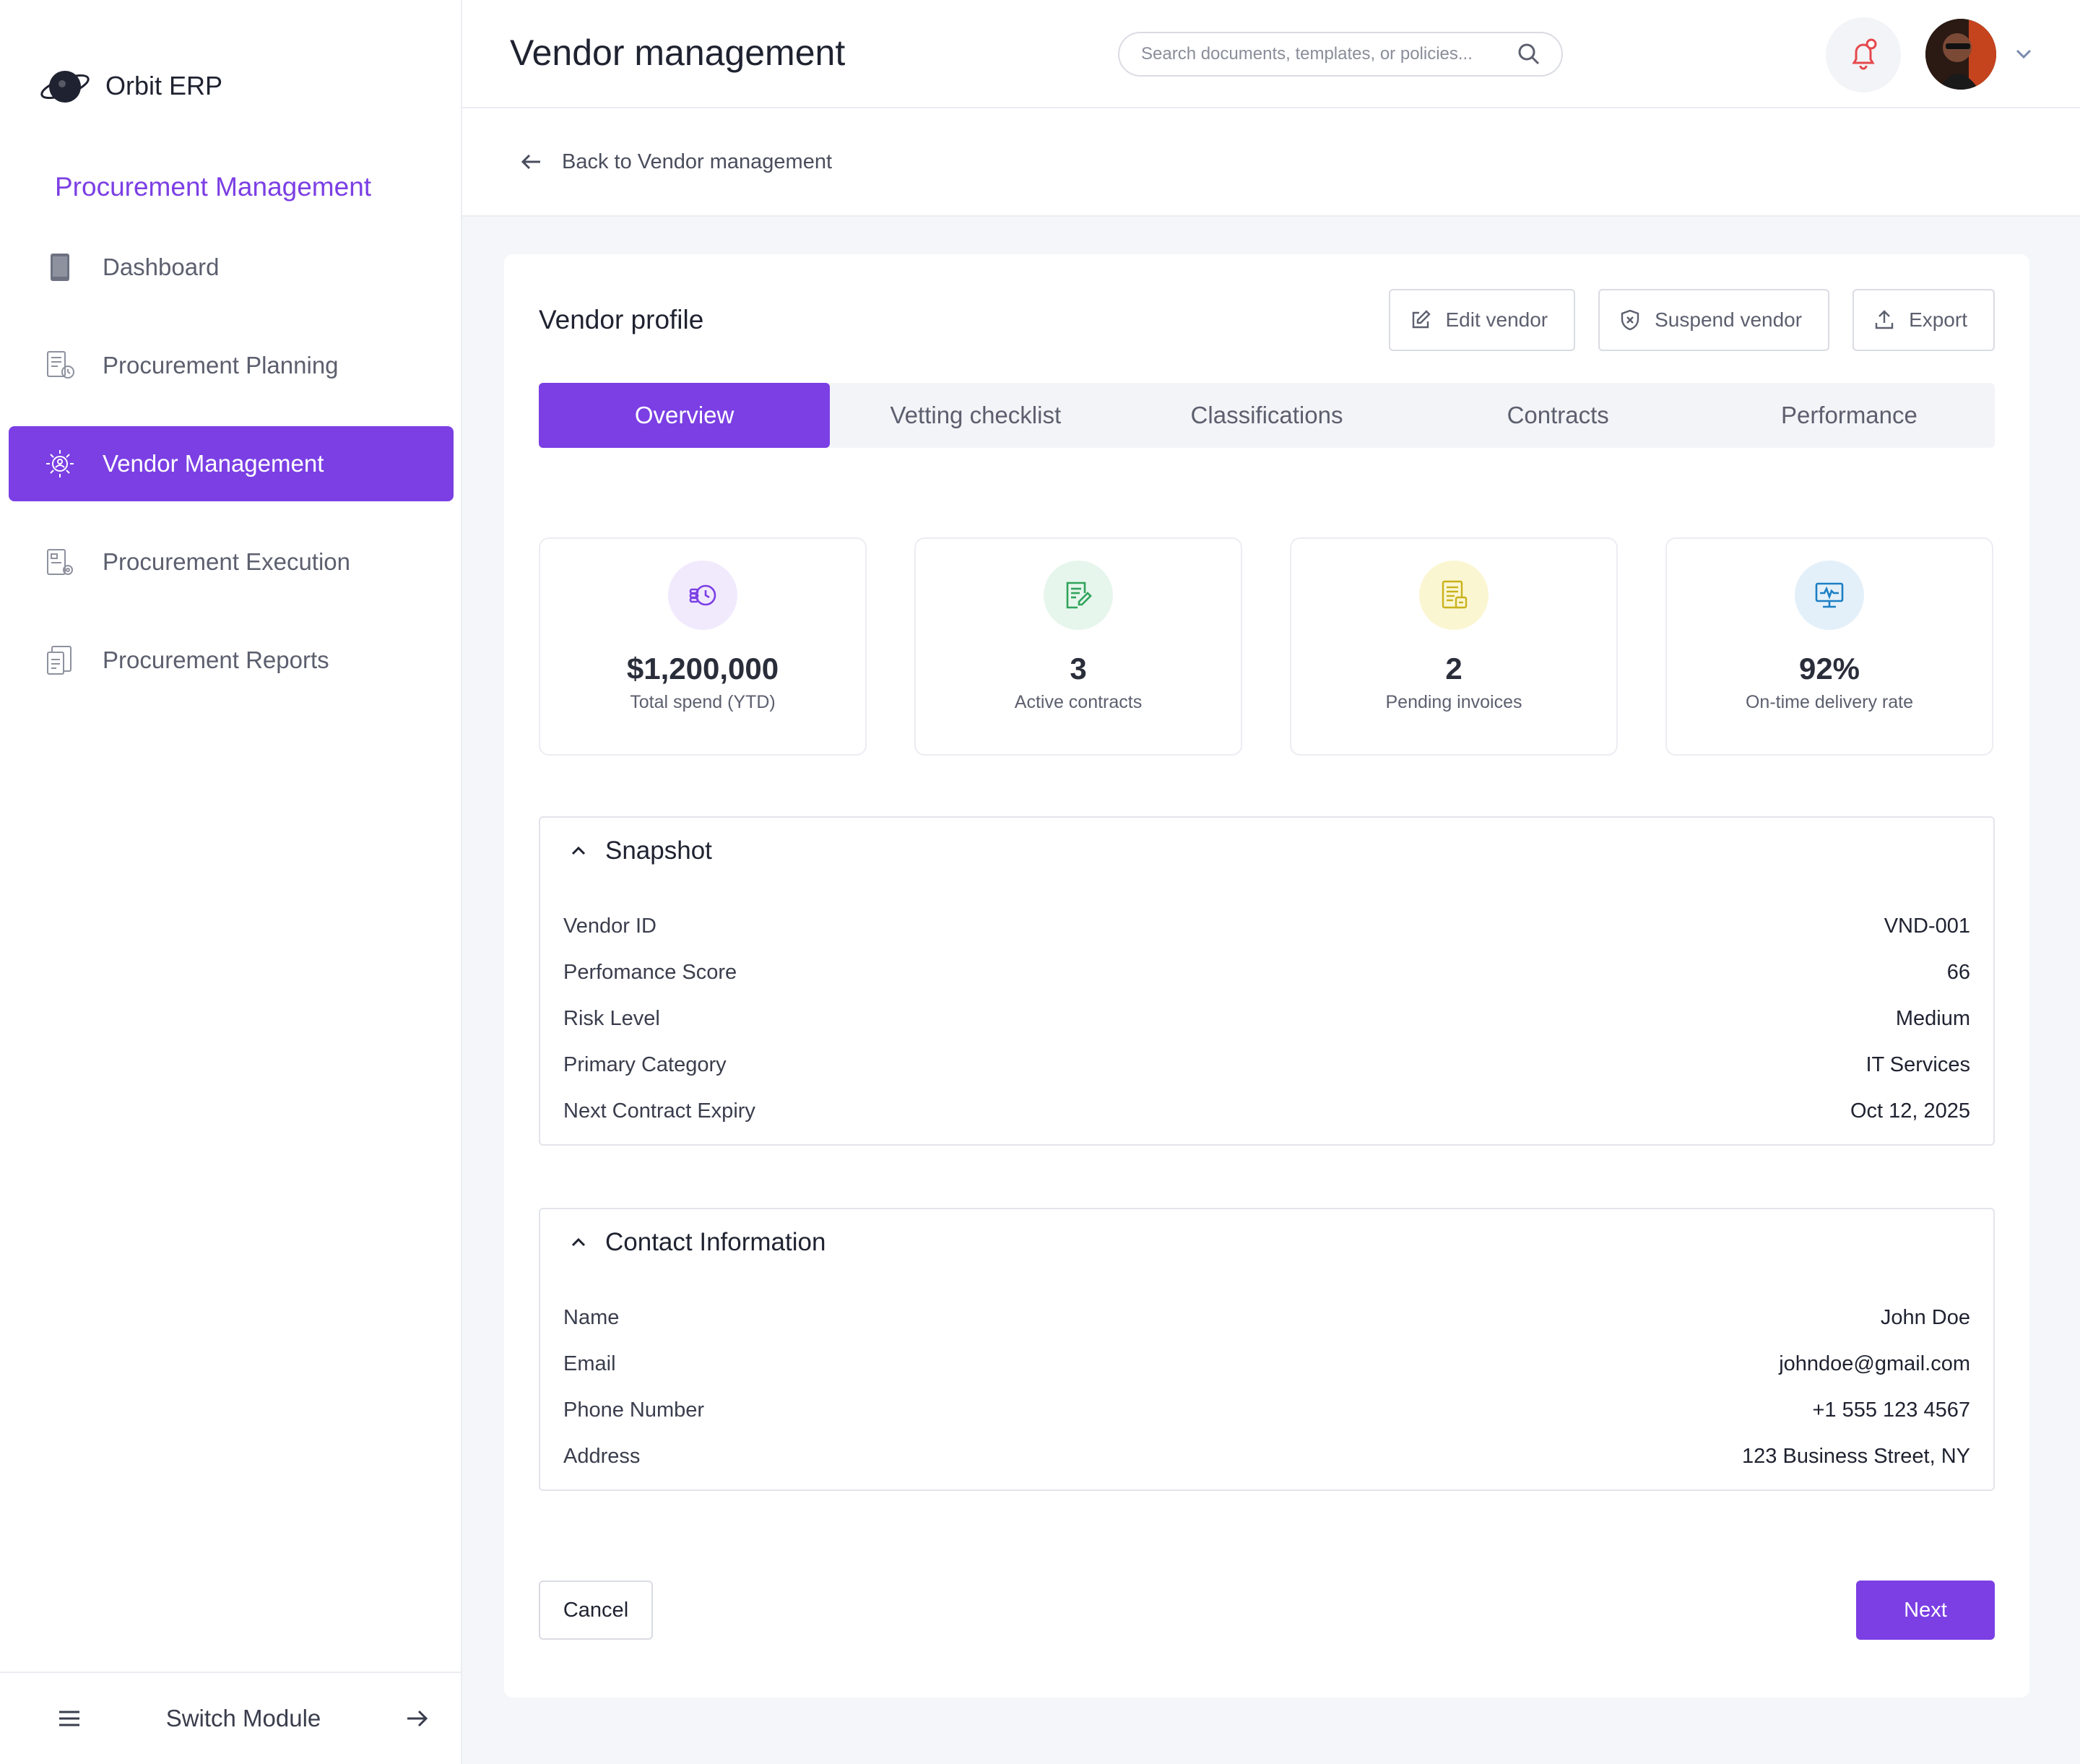  What do you see at coordinates (975, 415) in the screenshot?
I see `tab-vetting-checklist: Vetting checklist` at bounding box center [975, 415].